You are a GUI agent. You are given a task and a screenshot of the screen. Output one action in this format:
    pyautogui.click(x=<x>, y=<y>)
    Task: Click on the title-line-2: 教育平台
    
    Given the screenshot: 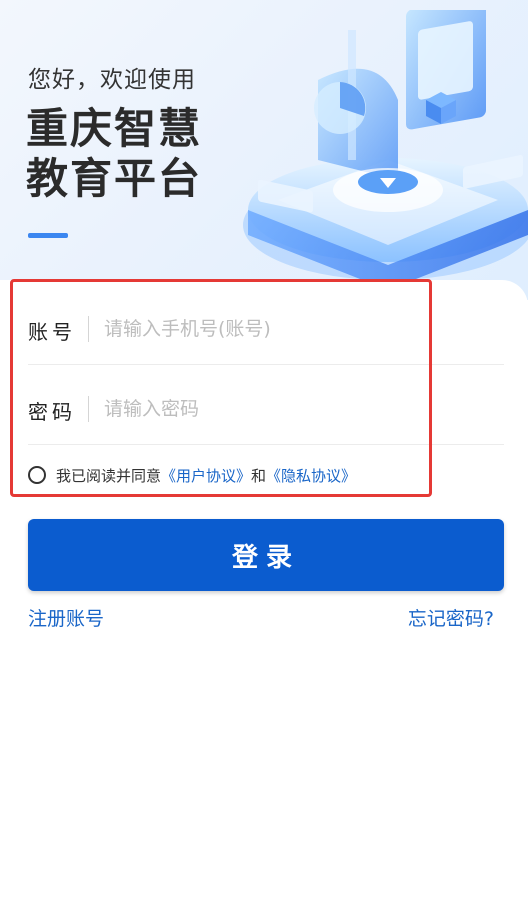 What is the action you would take?
    pyautogui.click(x=114, y=178)
    